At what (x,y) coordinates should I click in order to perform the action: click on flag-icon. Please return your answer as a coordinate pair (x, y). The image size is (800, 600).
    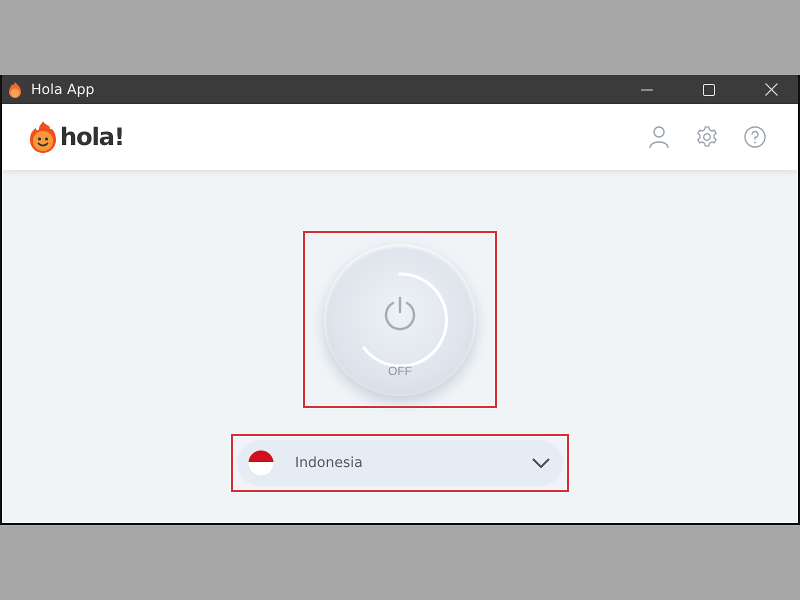
    Looking at the image, I should click on (261, 463).